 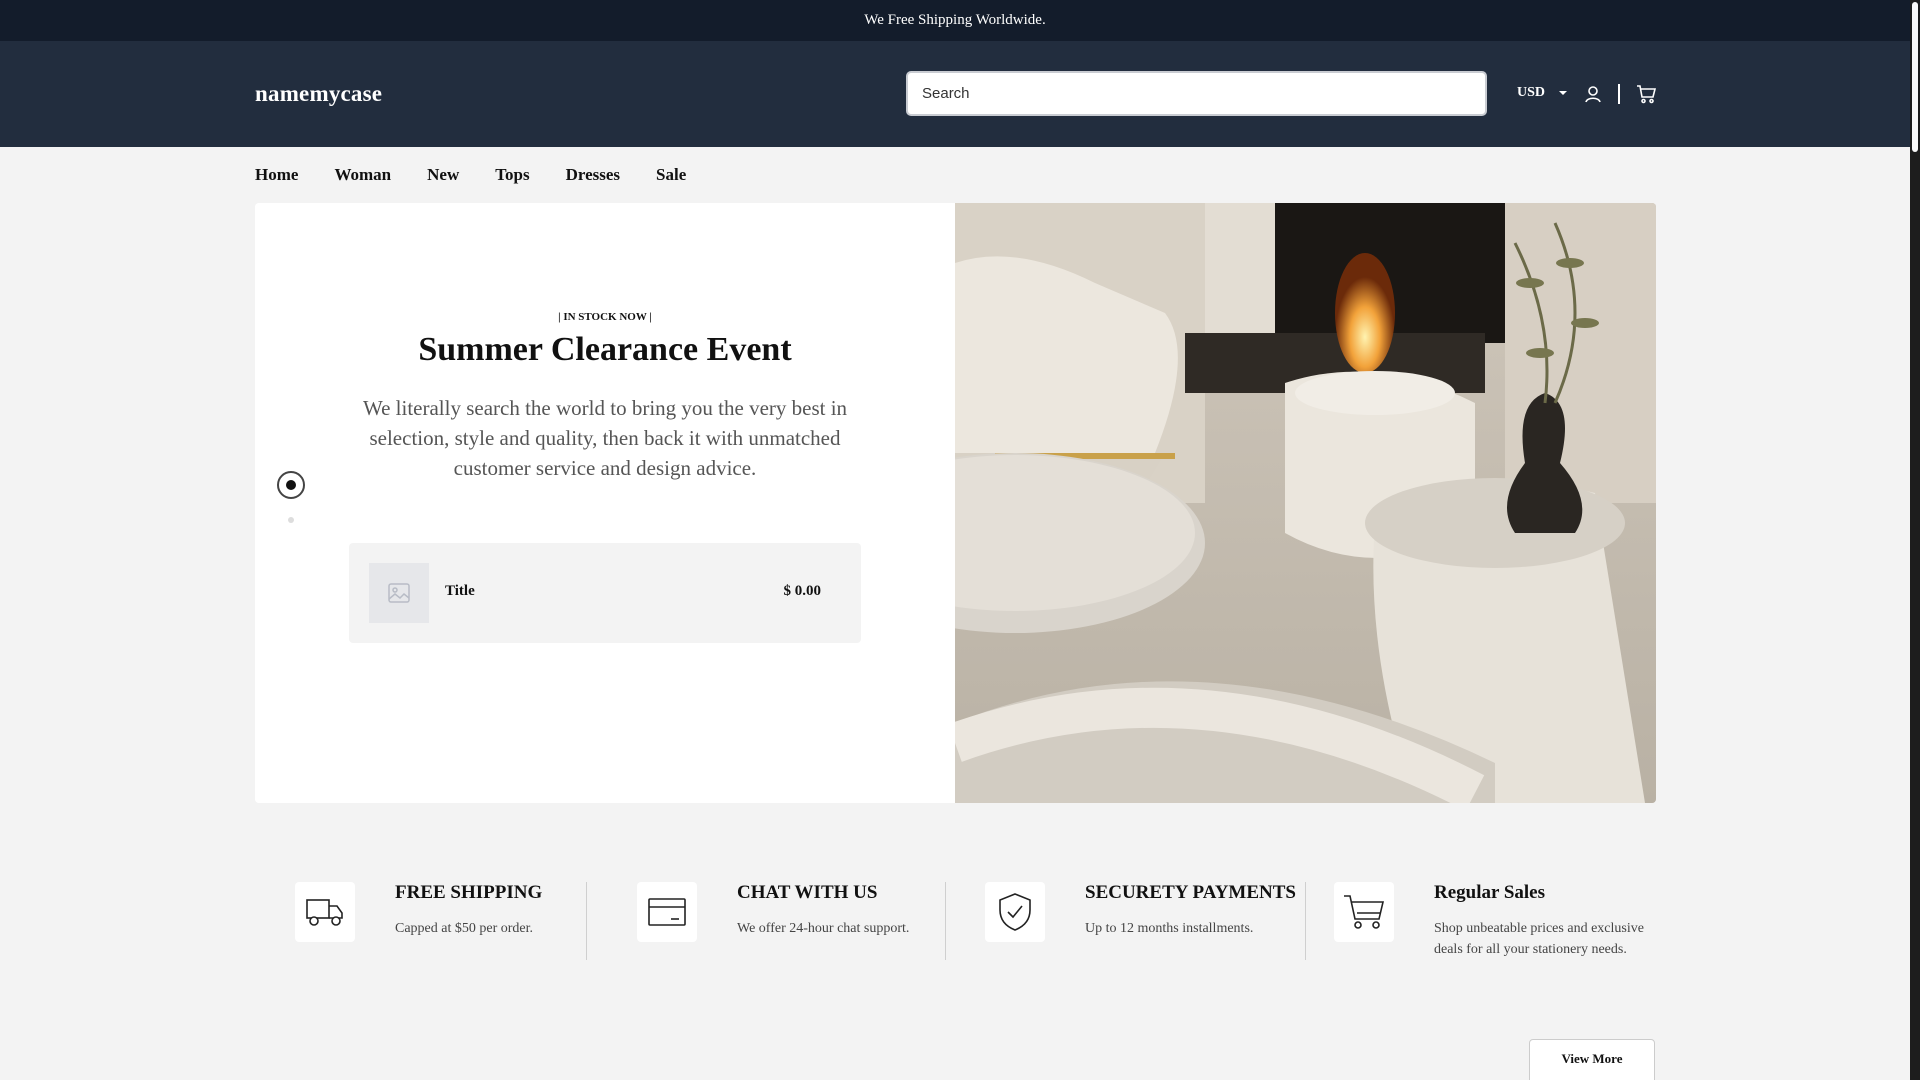 I want to click on currency-selector: USD, so click(x=1542, y=93).